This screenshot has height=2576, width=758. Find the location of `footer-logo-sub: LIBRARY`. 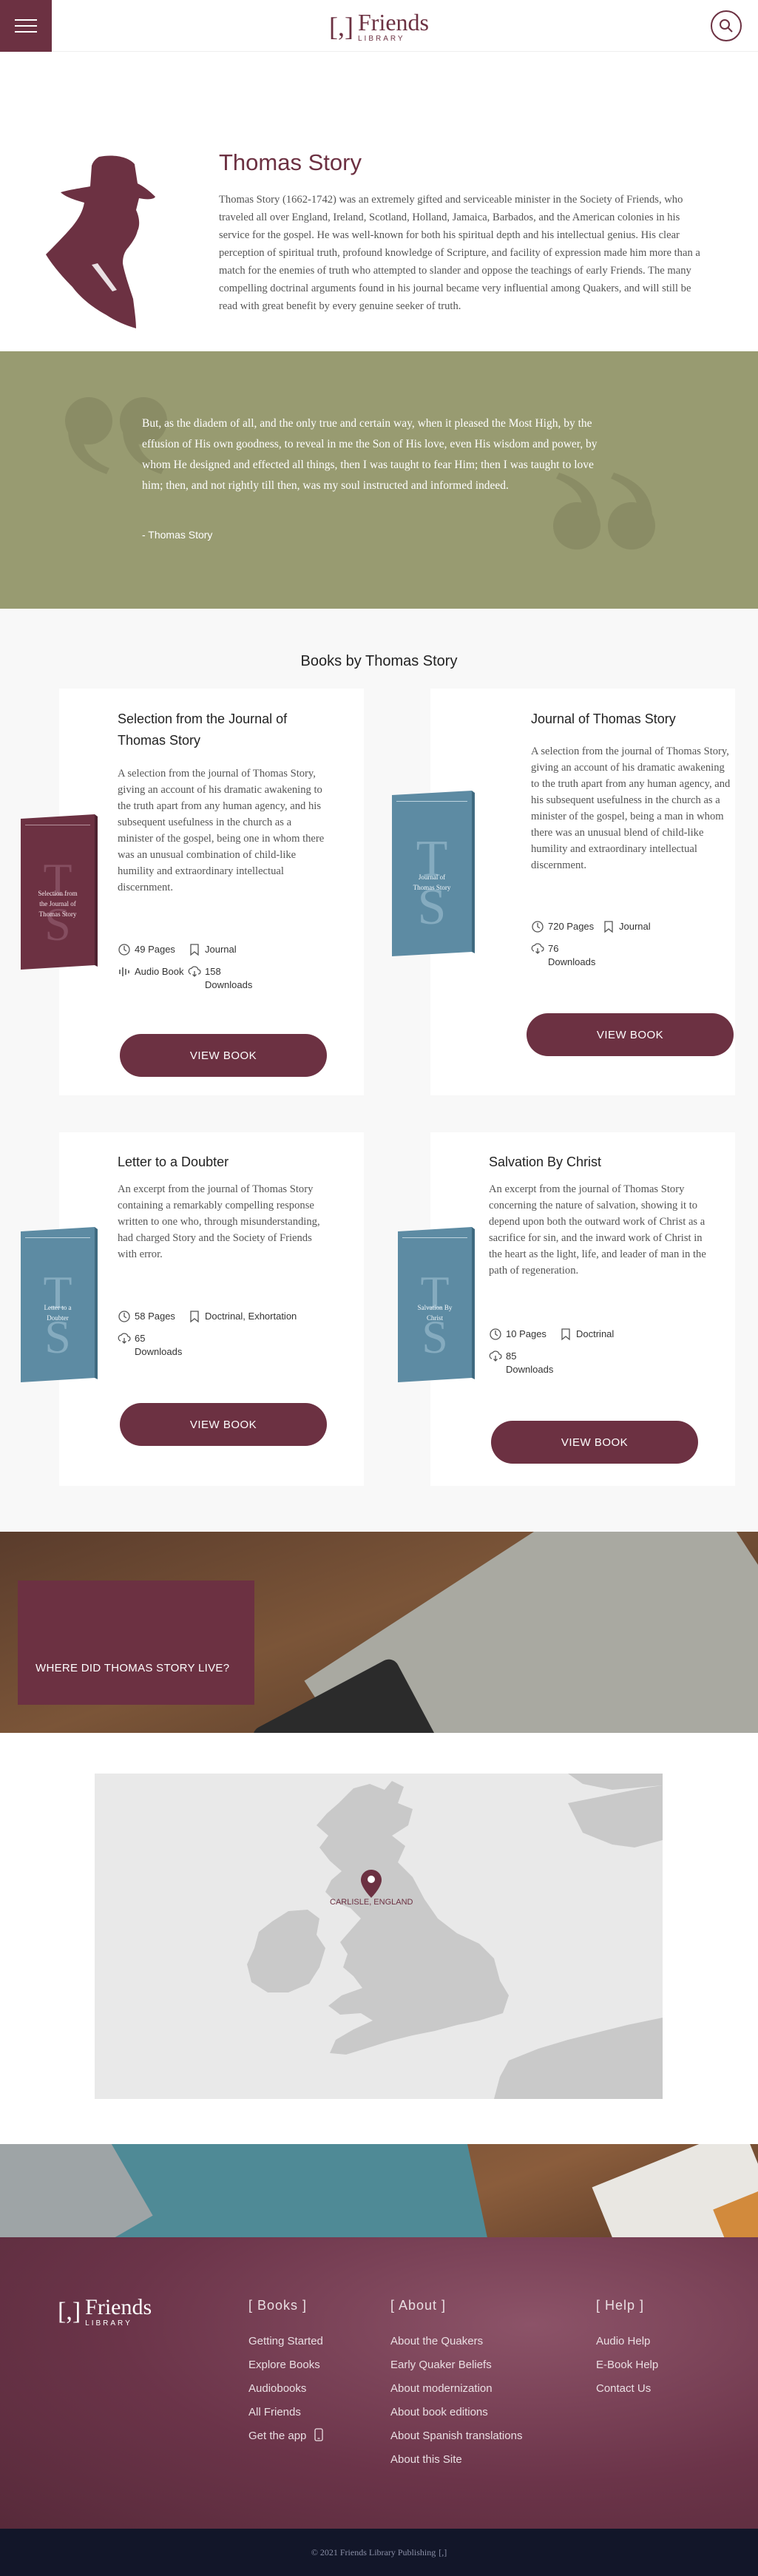

footer-logo-sub: LIBRARY is located at coordinates (108, 2323).